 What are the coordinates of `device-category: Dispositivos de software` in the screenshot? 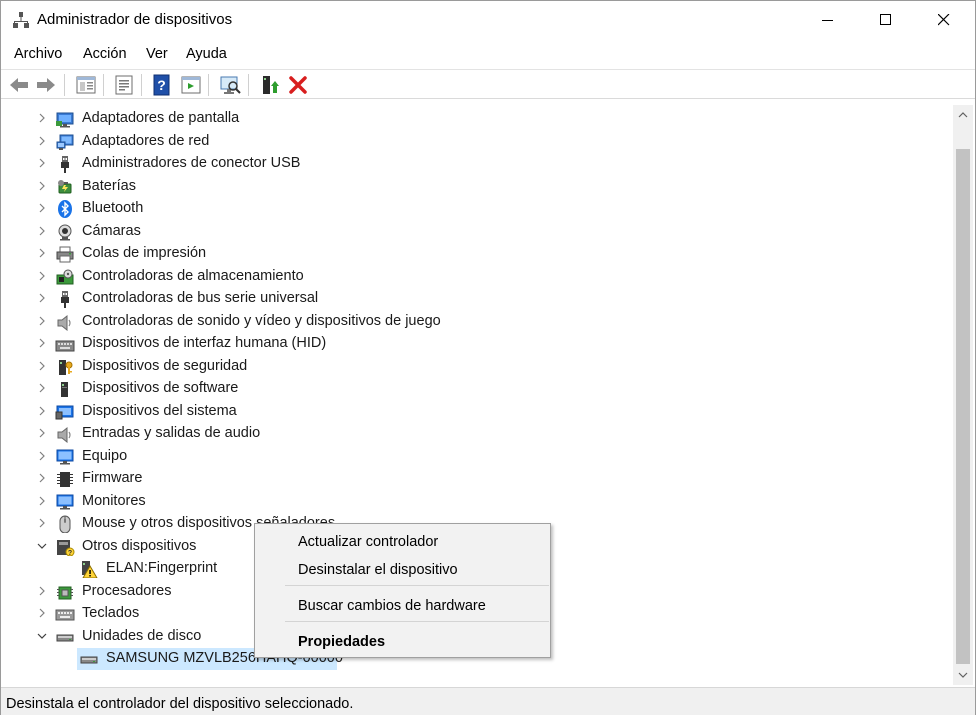 It's located at (303, 389).